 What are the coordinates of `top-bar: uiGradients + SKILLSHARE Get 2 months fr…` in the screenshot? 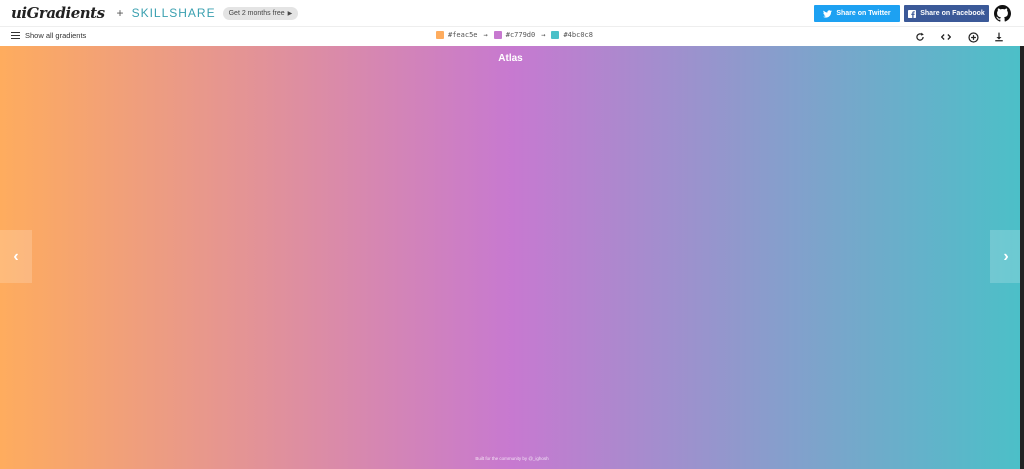 It's located at (512, 13).